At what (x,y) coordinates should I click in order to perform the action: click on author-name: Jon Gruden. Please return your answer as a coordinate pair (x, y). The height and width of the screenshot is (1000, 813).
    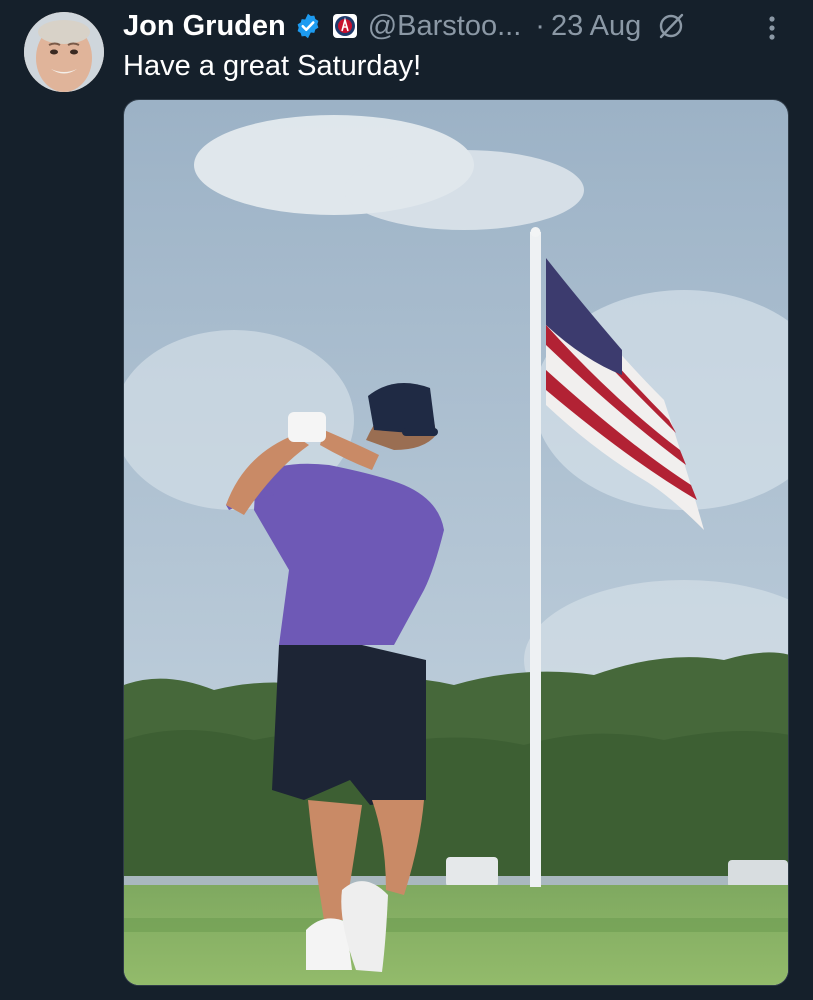
    Looking at the image, I should click on (204, 26).